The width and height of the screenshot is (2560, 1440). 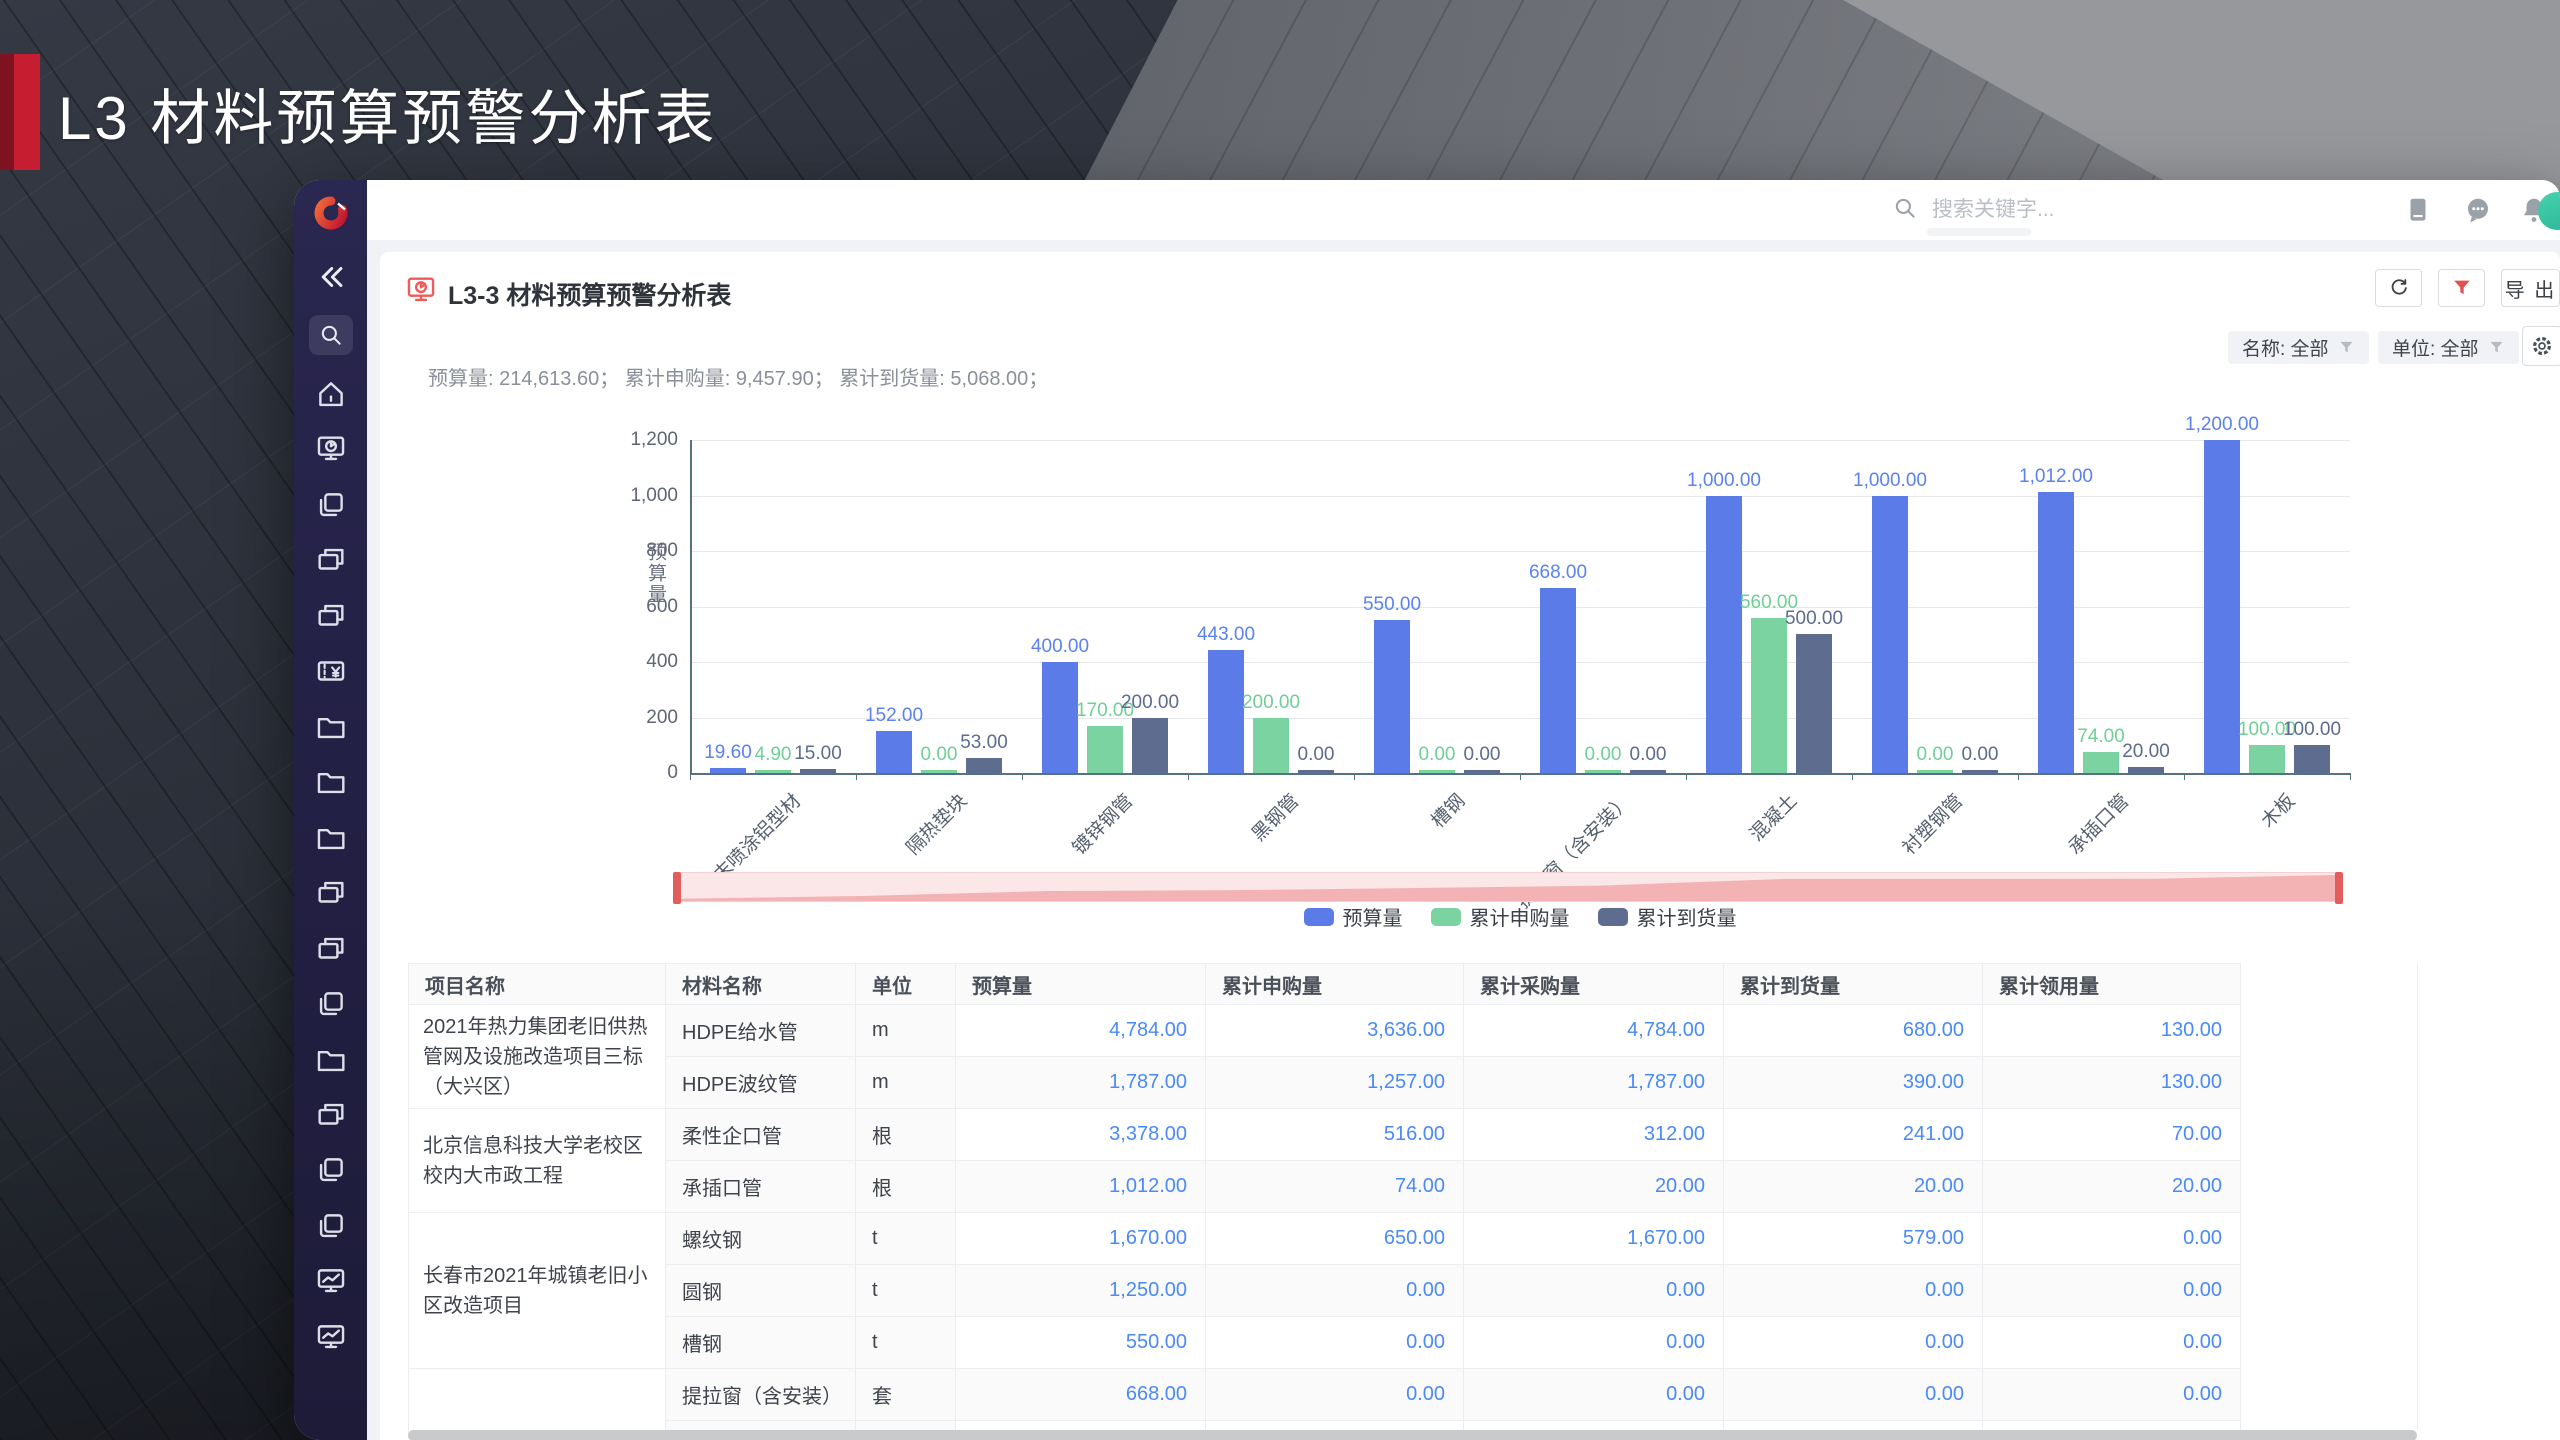 What do you see at coordinates (388, 118) in the screenshot?
I see `page-title: L3 材料预算预警分析表` at bounding box center [388, 118].